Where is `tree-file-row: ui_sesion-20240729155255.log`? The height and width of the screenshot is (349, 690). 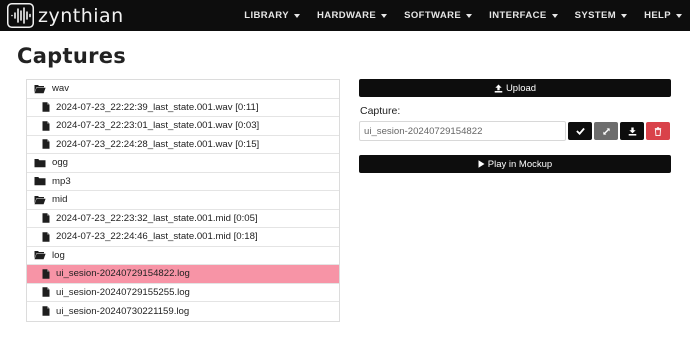 tree-file-row: ui_sesion-20240729155255.log is located at coordinates (183, 293).